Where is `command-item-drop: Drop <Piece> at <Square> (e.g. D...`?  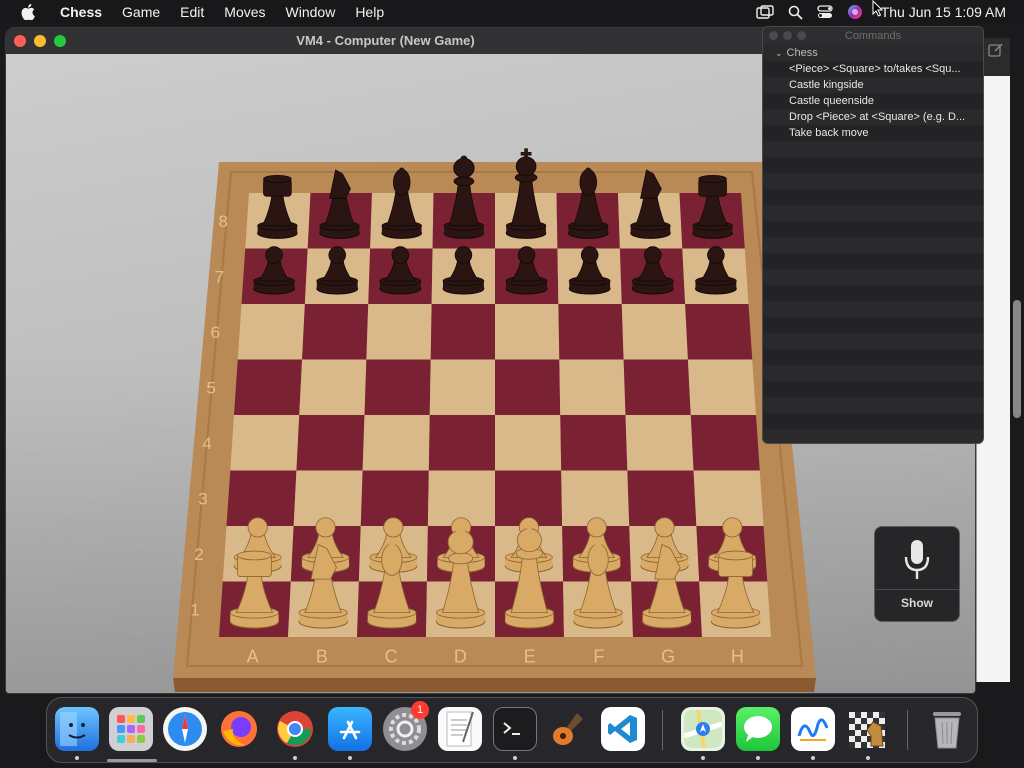
command-item-drop: Drop <Piece> at <Square> (e.g. D... is located at coordinates (873, 117).